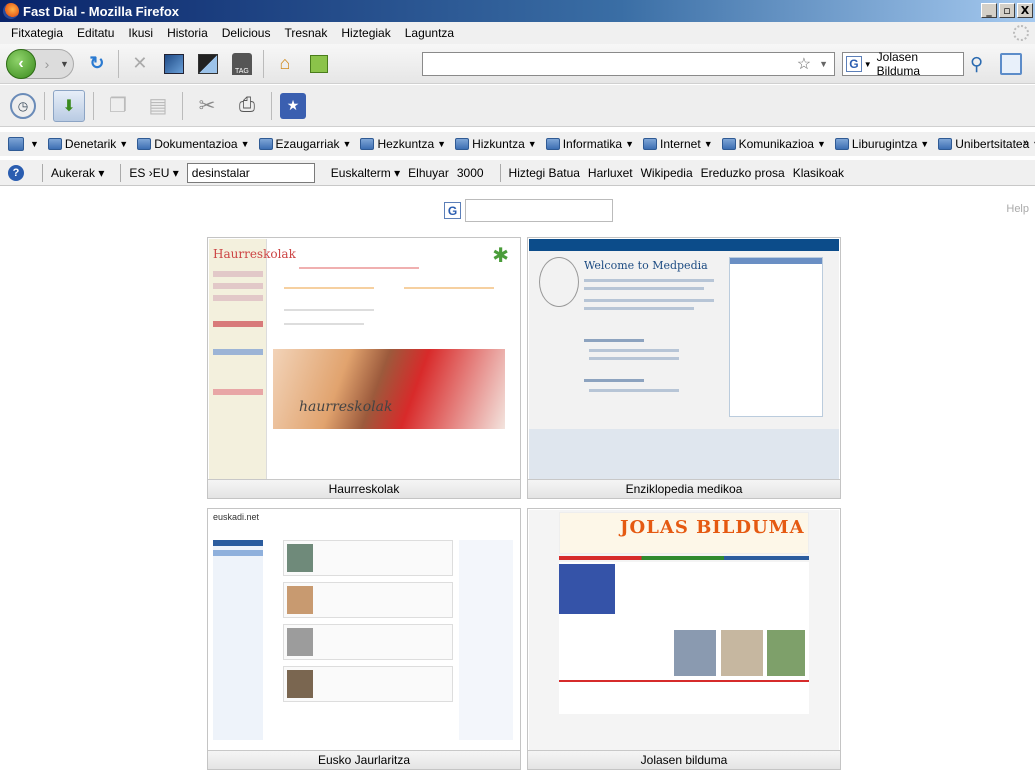 The height and width of the screenshot is (784, 1035). Describe the element at coordinates (1026, 143) in the screenshot. I see `bookmarks-overflow-chevron-icon: »` at that location.